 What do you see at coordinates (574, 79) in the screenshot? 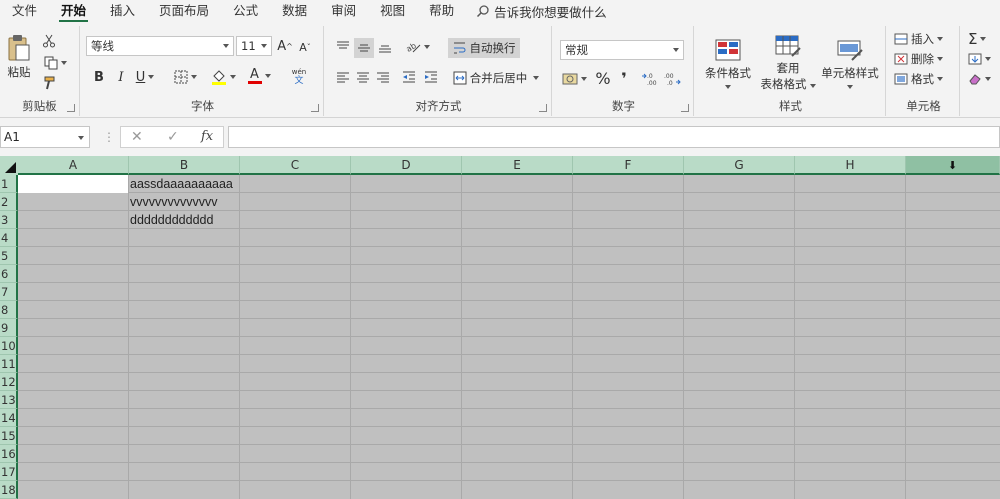
I see `accounting-format-button` at bounding box center [574, 79].